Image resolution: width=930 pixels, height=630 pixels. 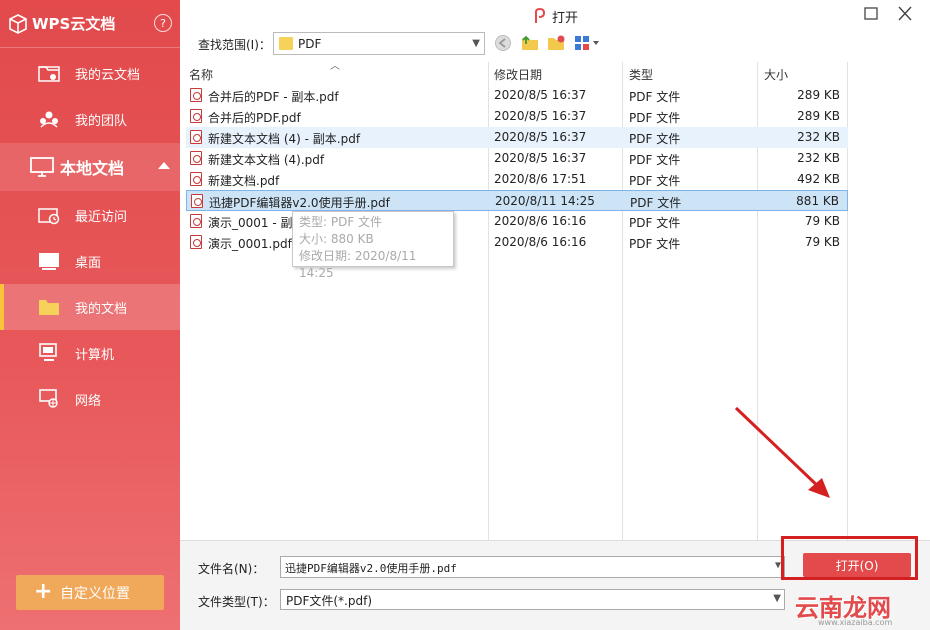 What do you see at coordinates (905, 14) in the screenshot?
I see `close-icon` at bounding box center [905, 14].